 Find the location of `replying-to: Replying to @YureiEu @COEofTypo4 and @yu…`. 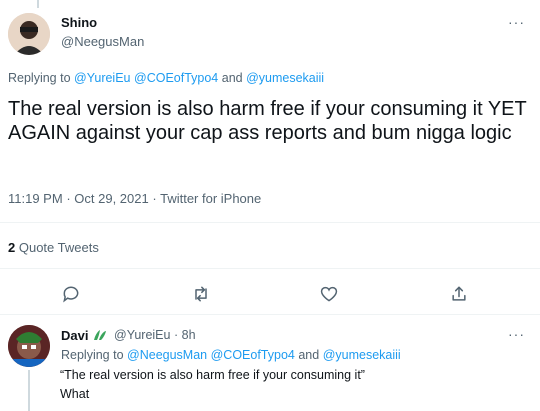

replying-to: Replying to @YureiEu @COEofTypo4 and @yu… is located at coordinates (166, 78).